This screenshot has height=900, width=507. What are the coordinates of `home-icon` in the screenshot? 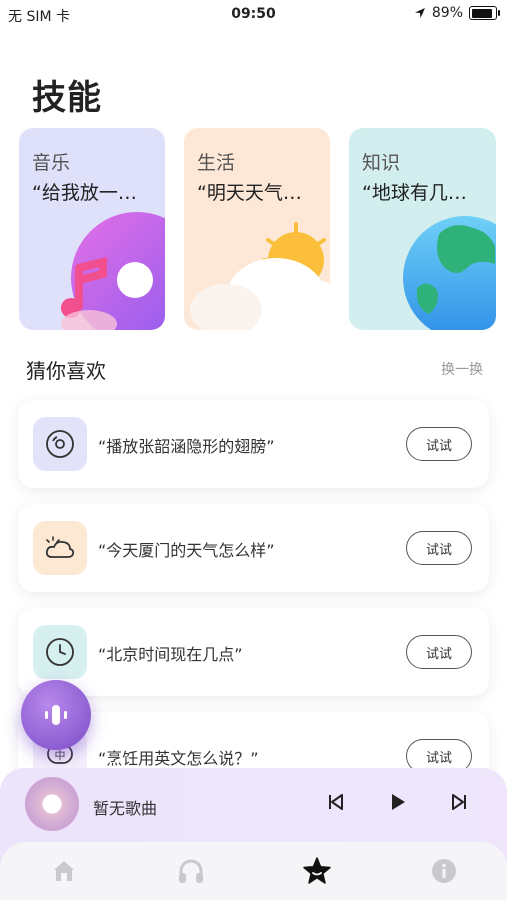 It's located at (64, 871).